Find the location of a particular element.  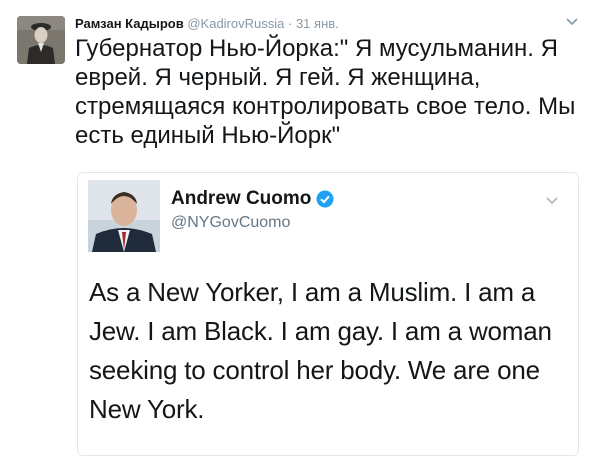

quoted-author-name-row: Andrew Cuomo is located at coordinates (252, 199).